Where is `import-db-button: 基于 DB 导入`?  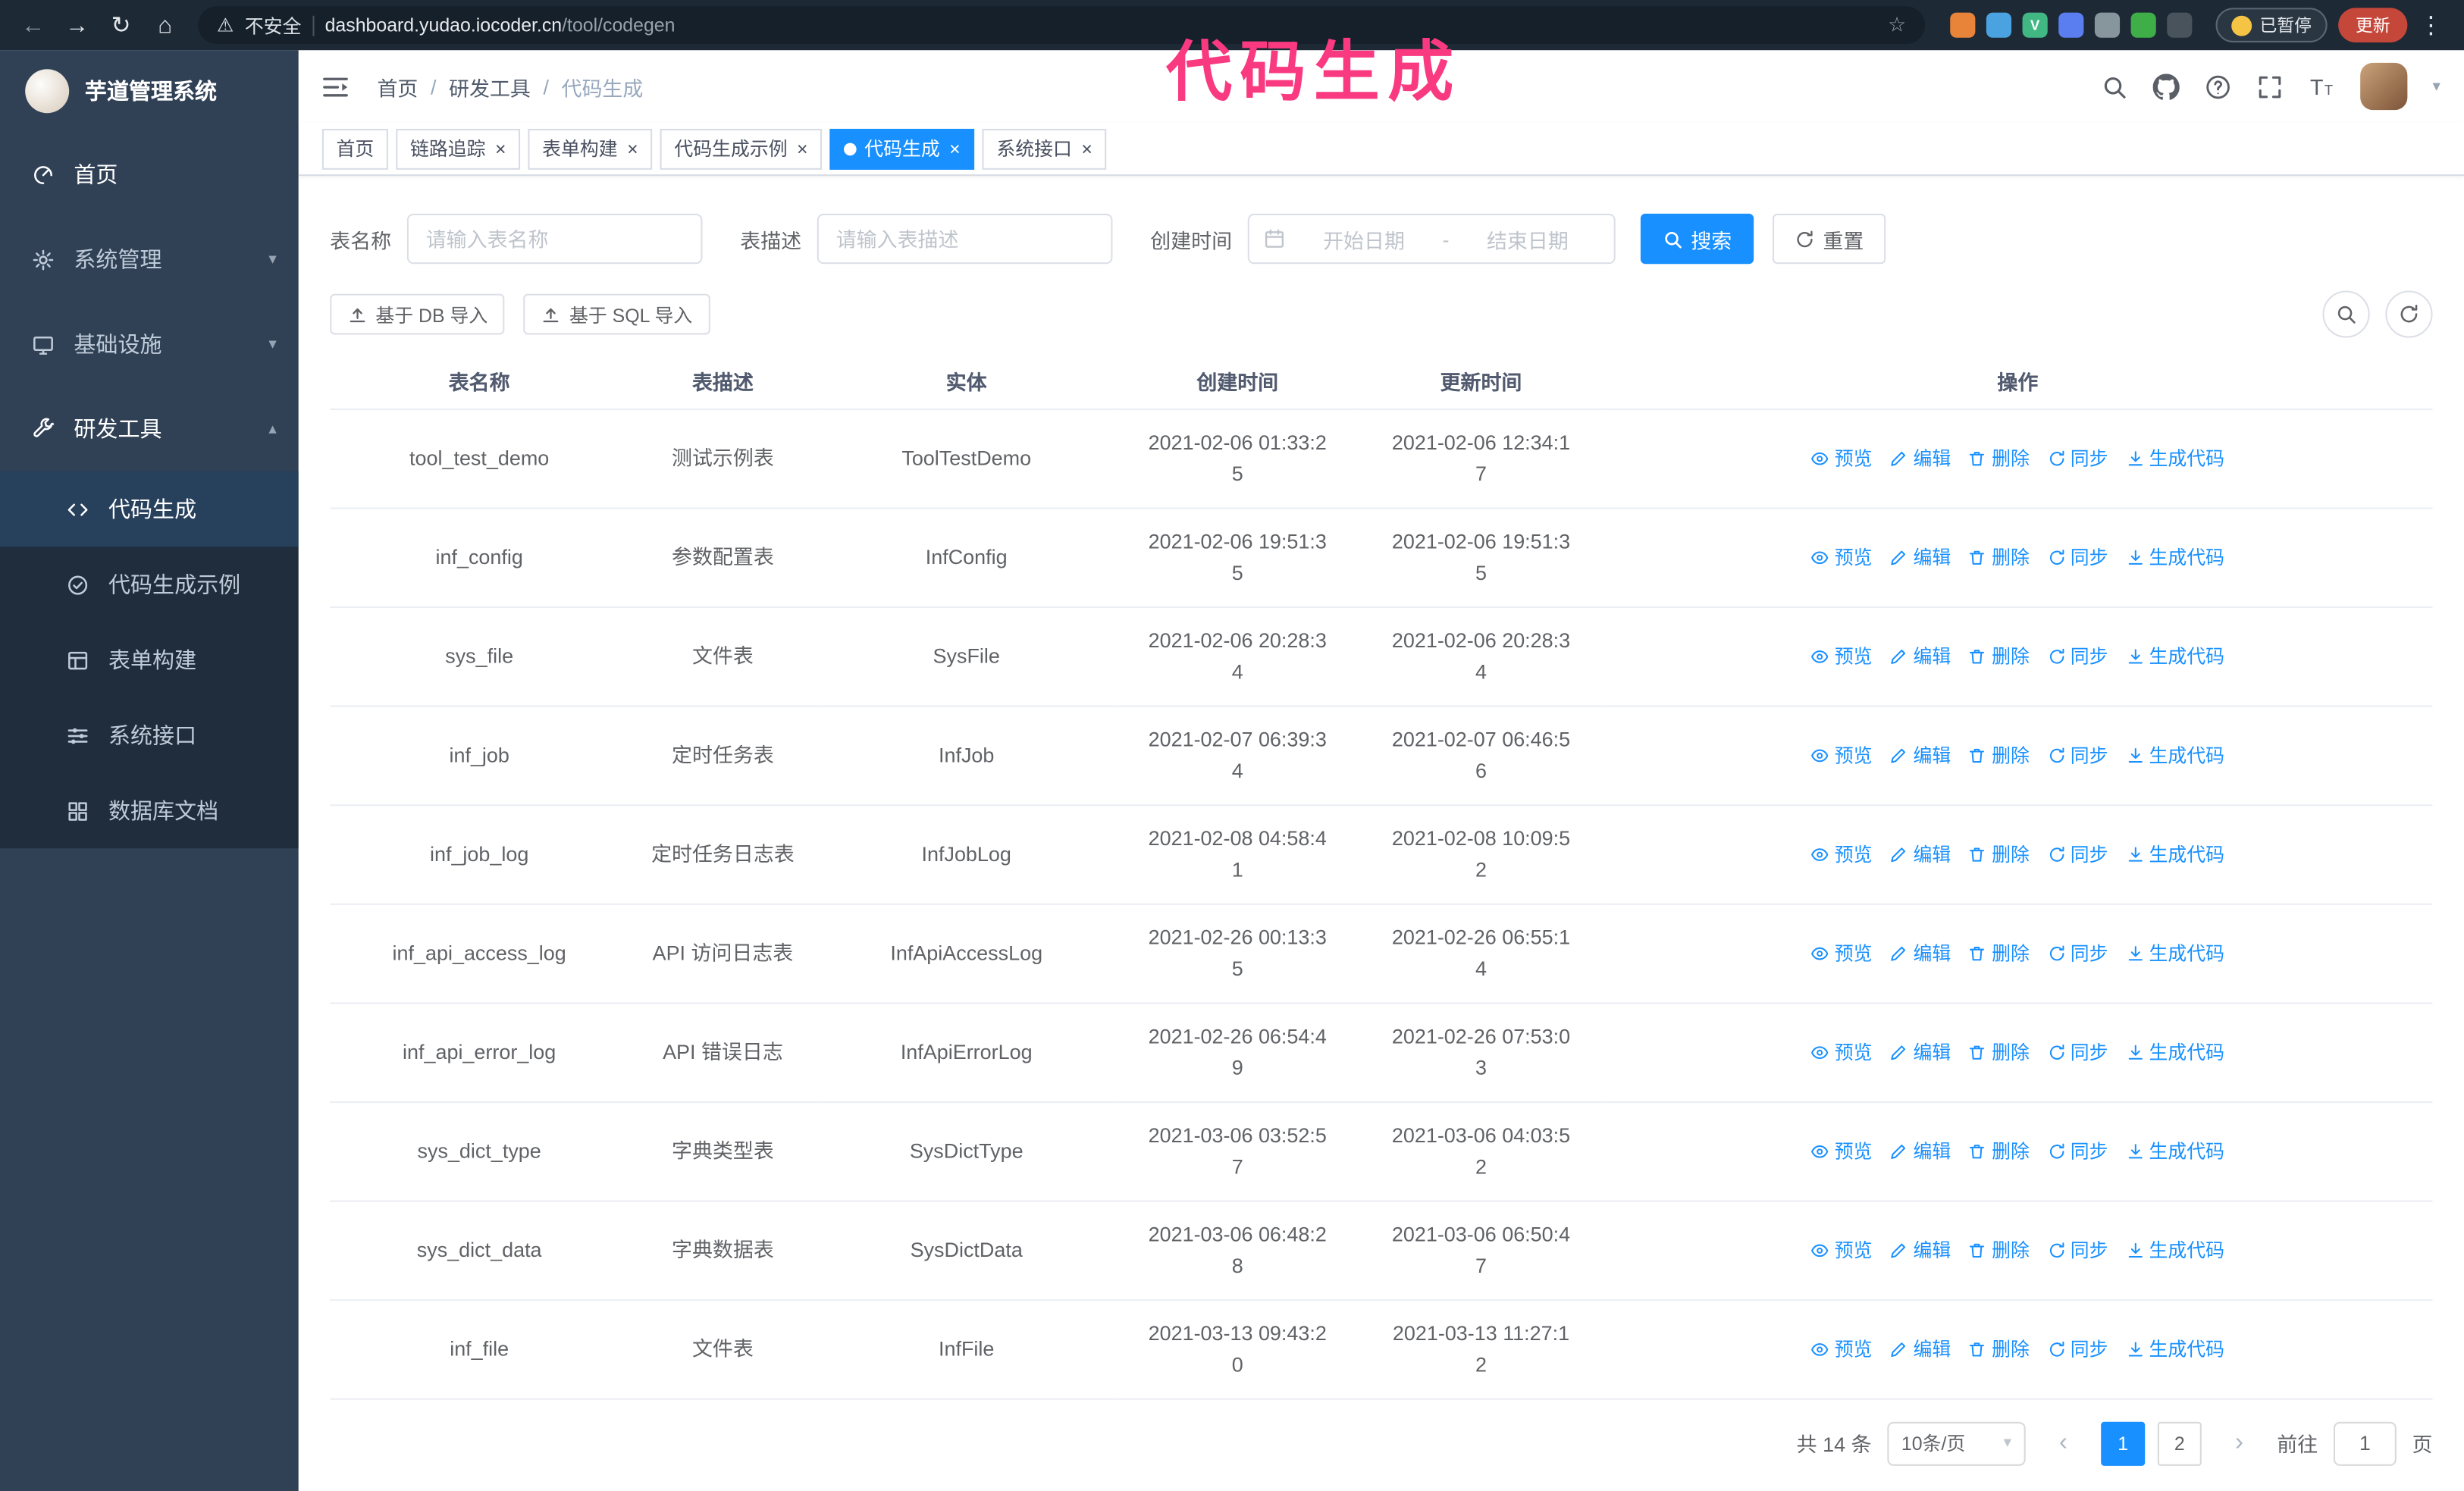 import-db-button: 基于 DB 导入 is located at coordinates (418, 314).